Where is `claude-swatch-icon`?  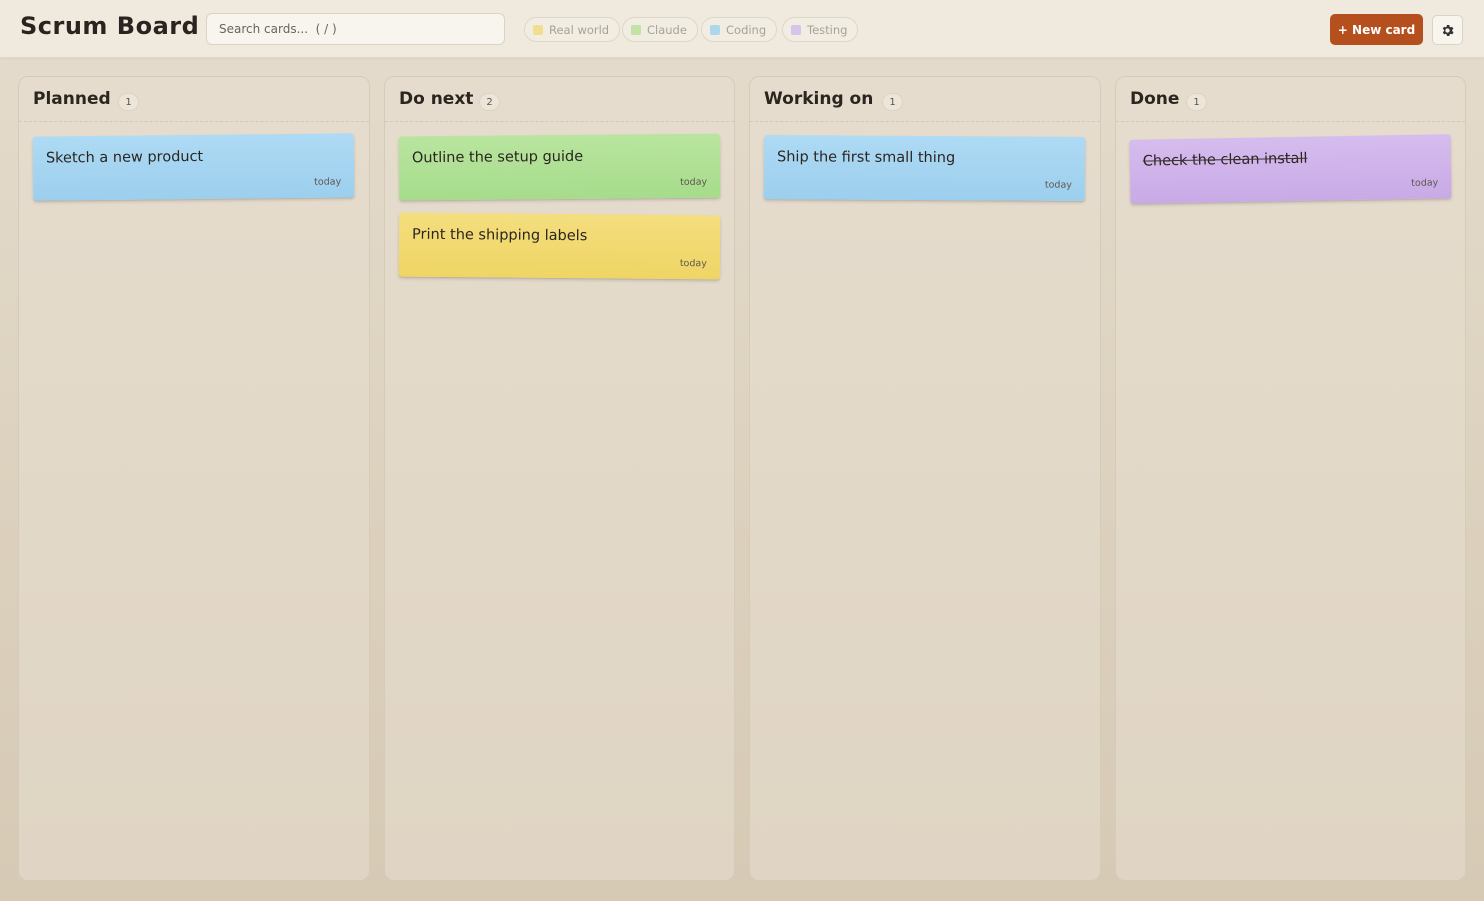 claude-swatch-icon is located at coordinates (636, 29).